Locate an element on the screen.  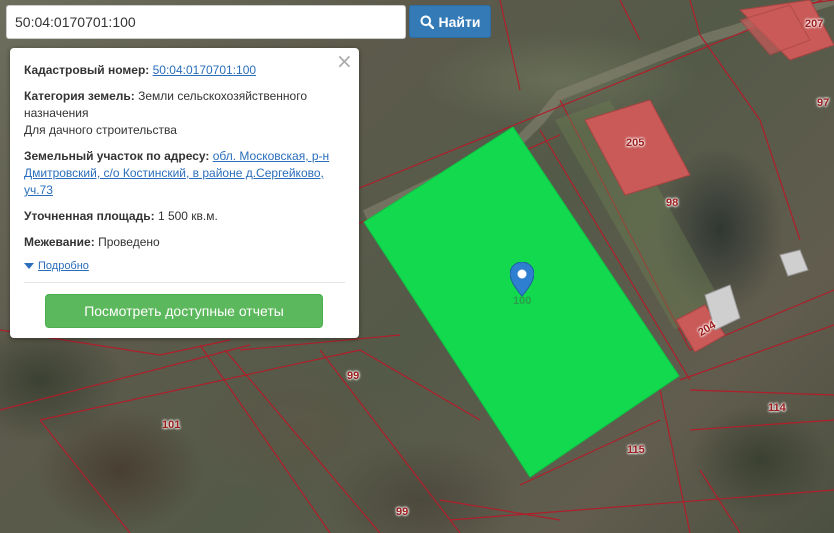
cadastral-number-link: 50:04:0170701:100 is located at coordinates (204, 70).